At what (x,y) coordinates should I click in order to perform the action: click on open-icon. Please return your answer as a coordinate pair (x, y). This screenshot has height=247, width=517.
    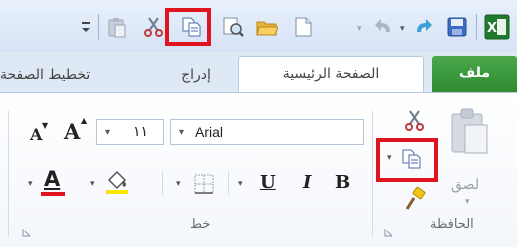
    Looking at the image, I should click on (267, 27).